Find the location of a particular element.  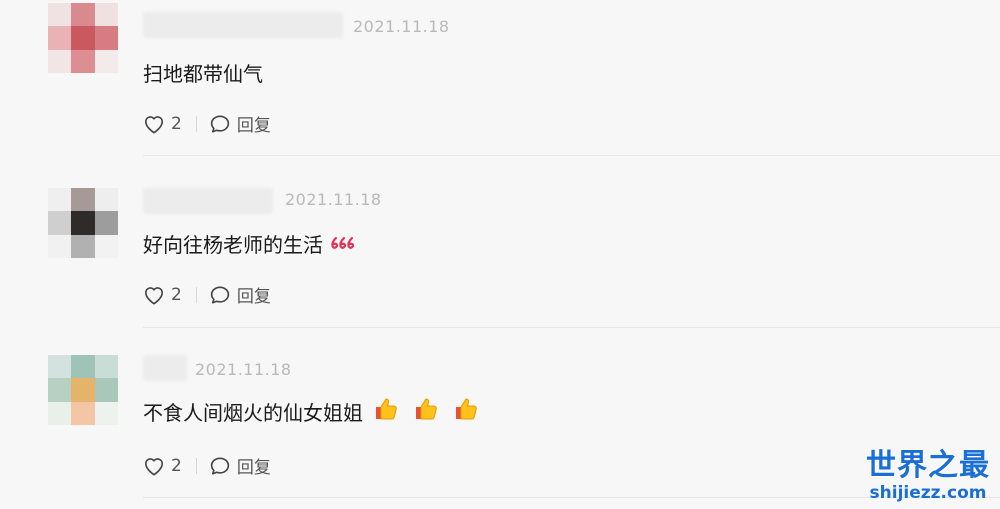

comment-text: 扫地都带仙气 is located at coordinates (203, 72).